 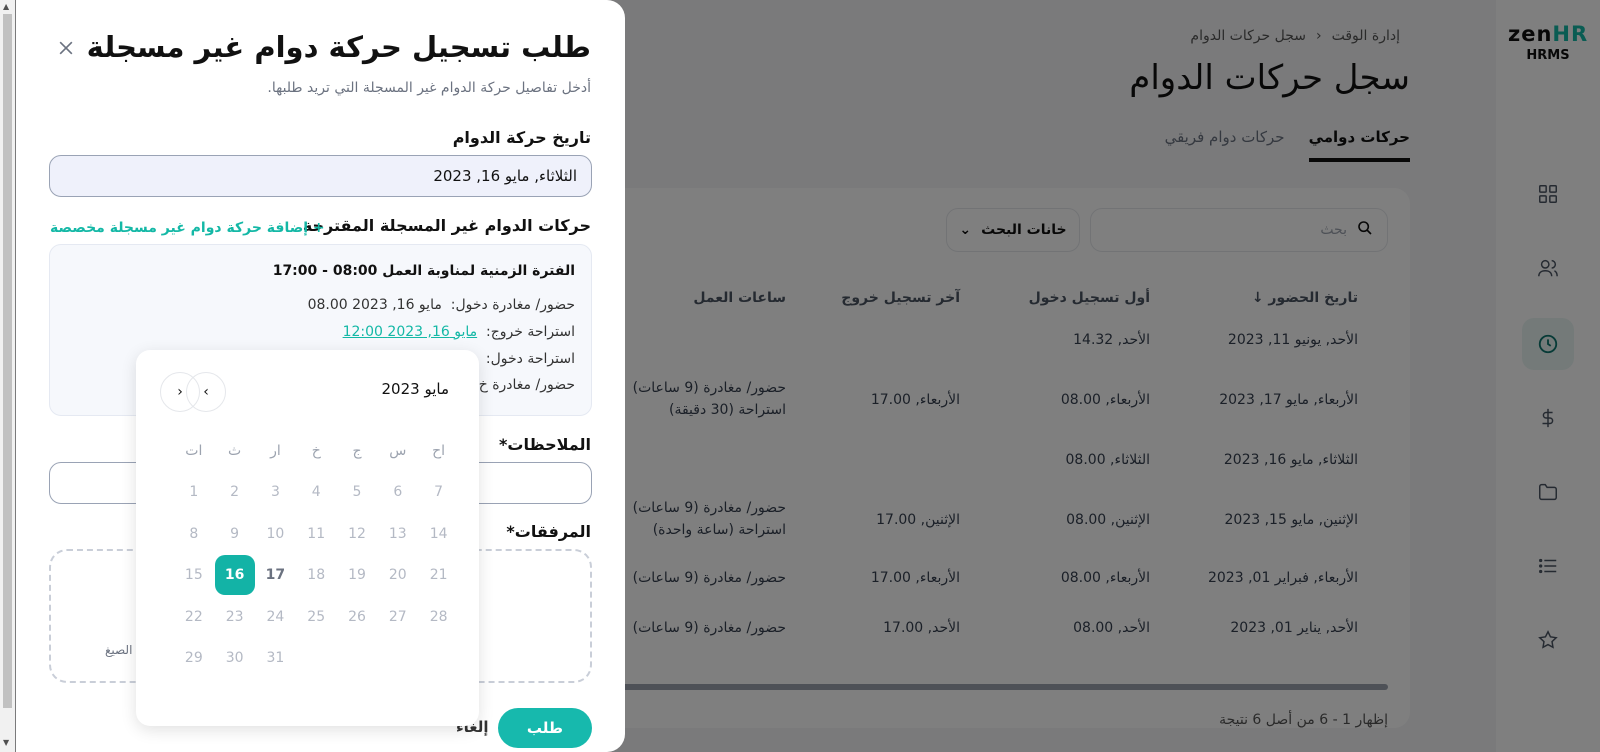 I want to click on calendar-week: 14 13 12 11 10 9 8, so click(x=316, y=534).